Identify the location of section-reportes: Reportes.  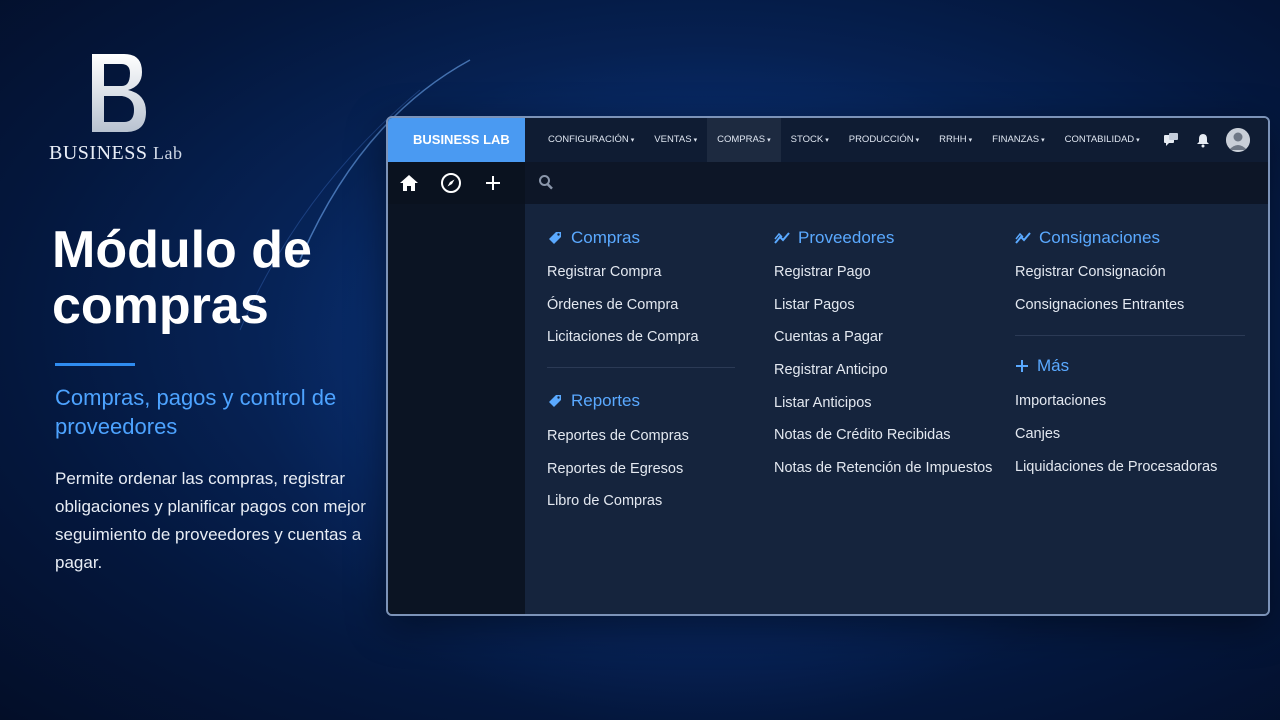
(641, 401).